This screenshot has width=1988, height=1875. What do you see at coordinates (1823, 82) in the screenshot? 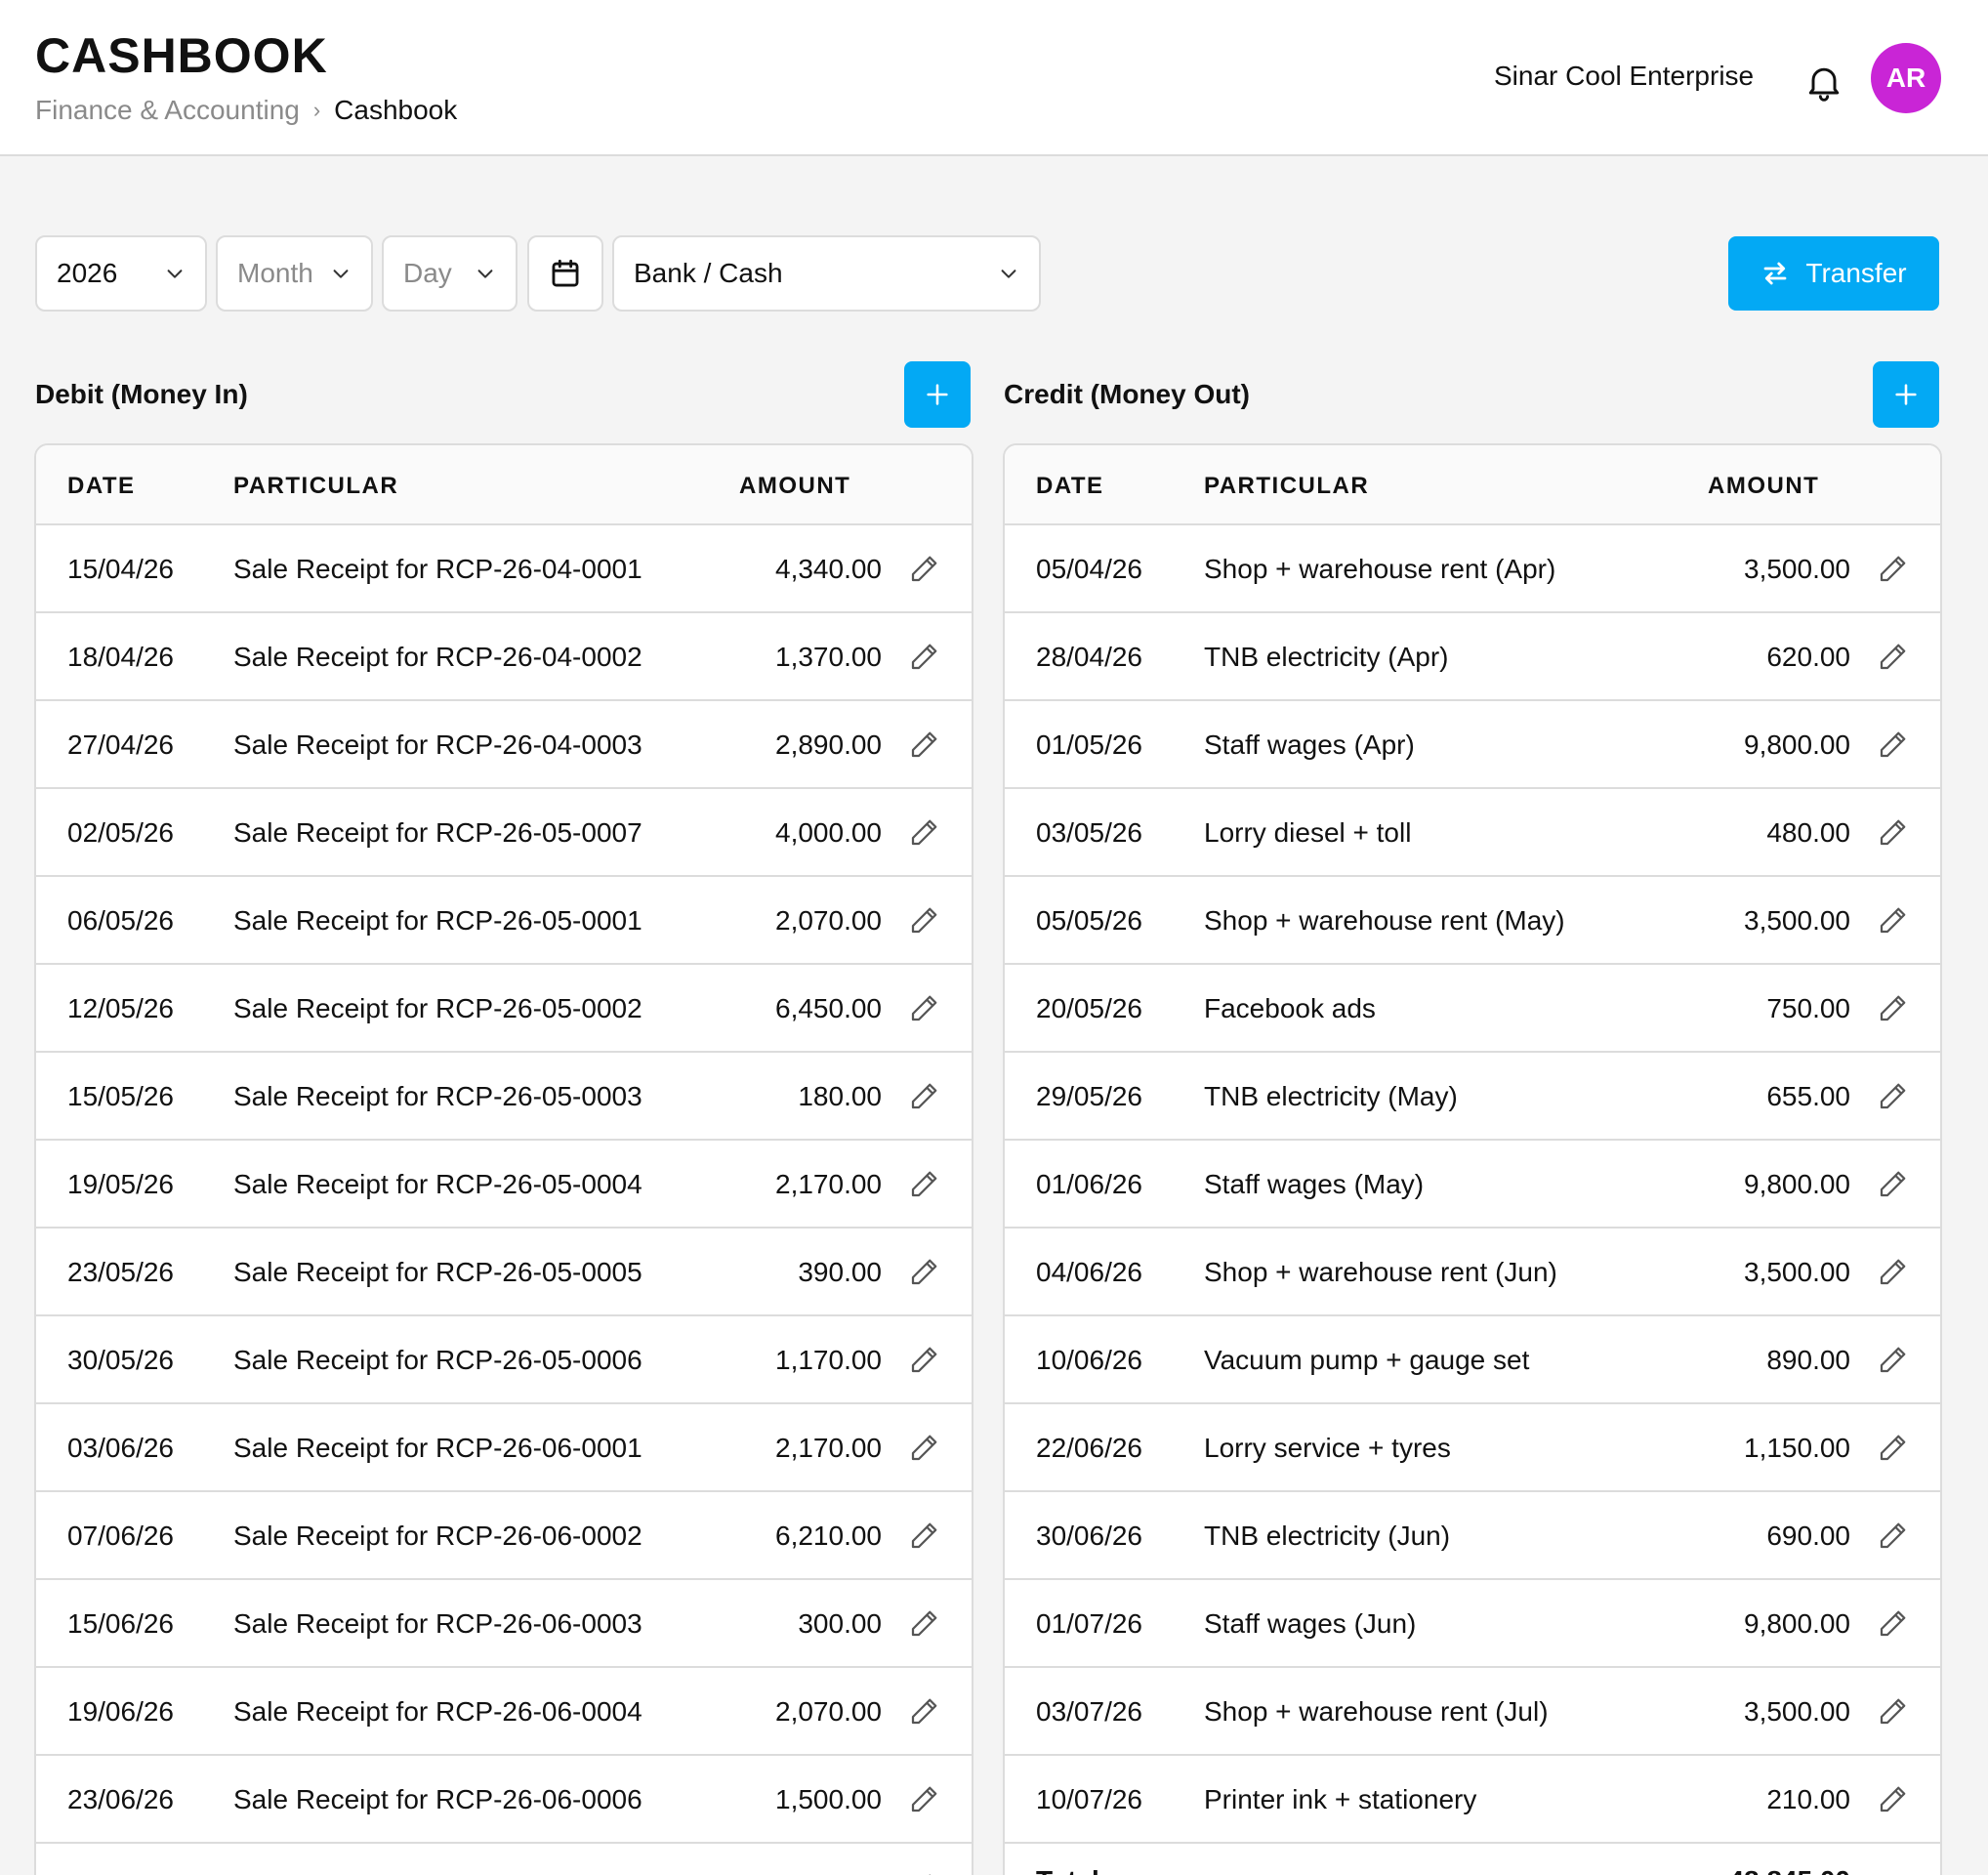
I see `notification-bell-icon` at bounding box center [1823, 82].